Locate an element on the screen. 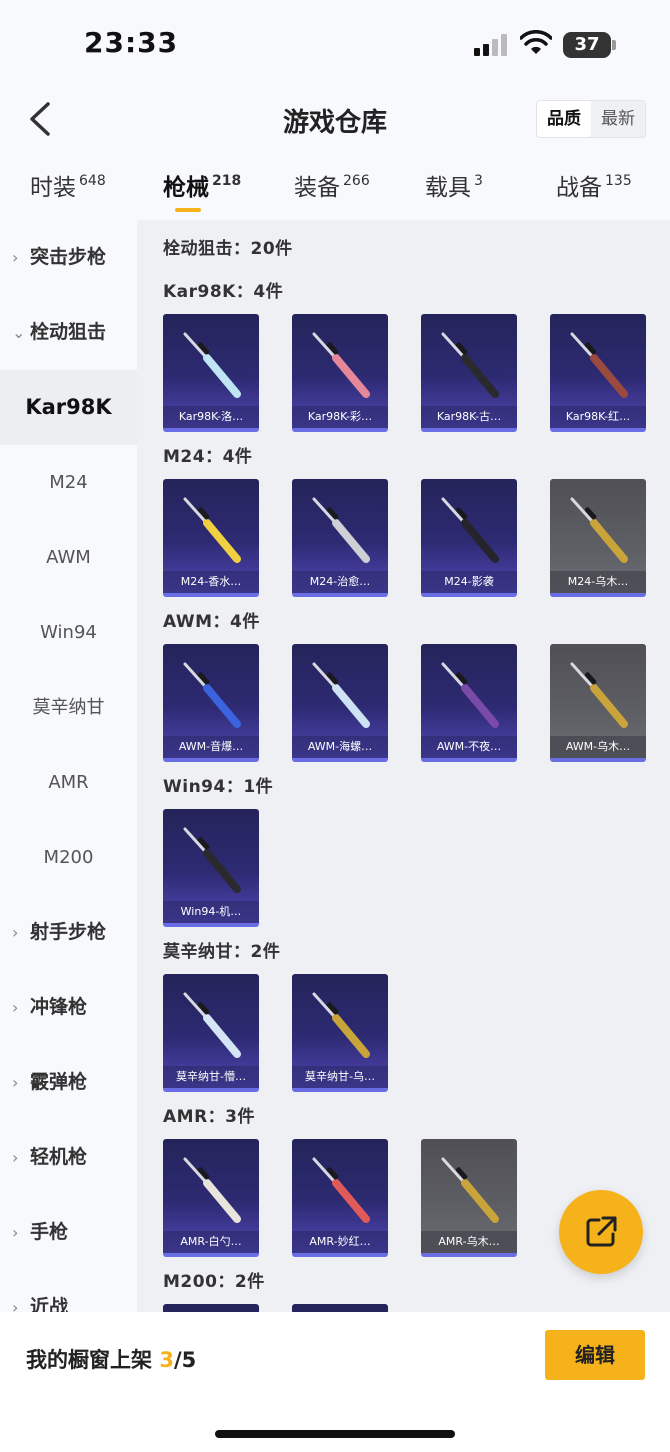  share-button is located at coordinates (601, 1232).